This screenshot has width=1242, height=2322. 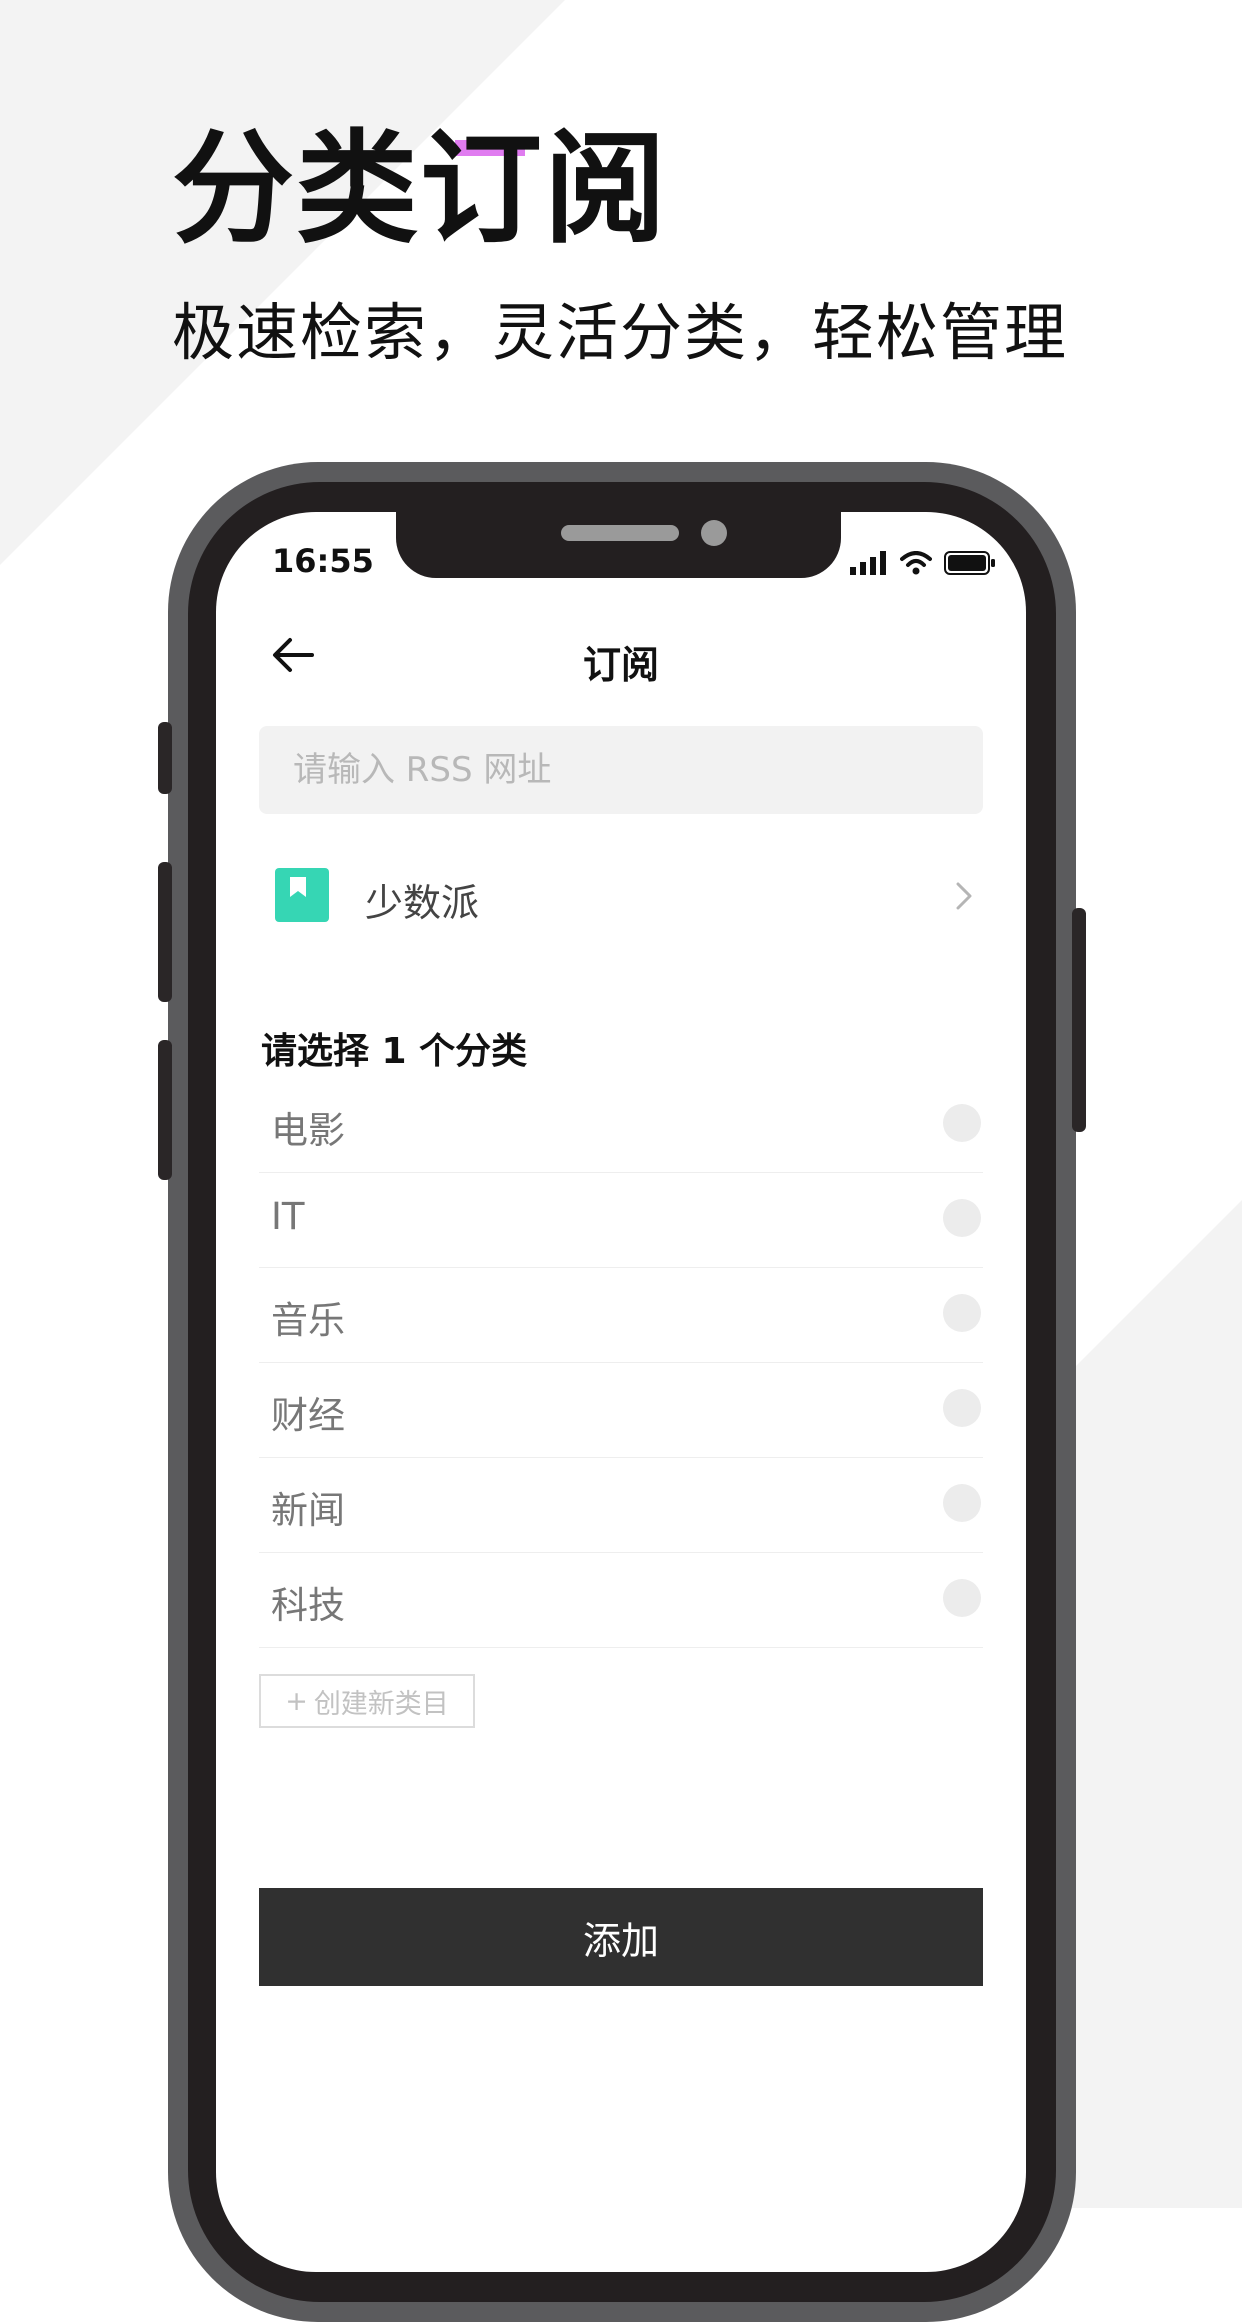 I want to click on category-item-news: 新闻, so click(x=621, y=1505).